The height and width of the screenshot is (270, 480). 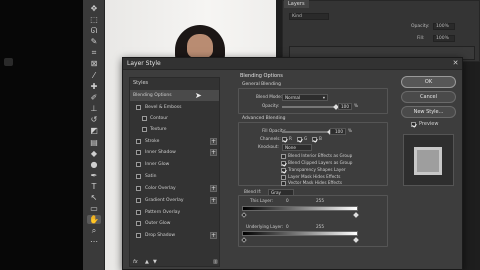 I want to click on move-down-icon: ▼, so click(x=155, y=262).